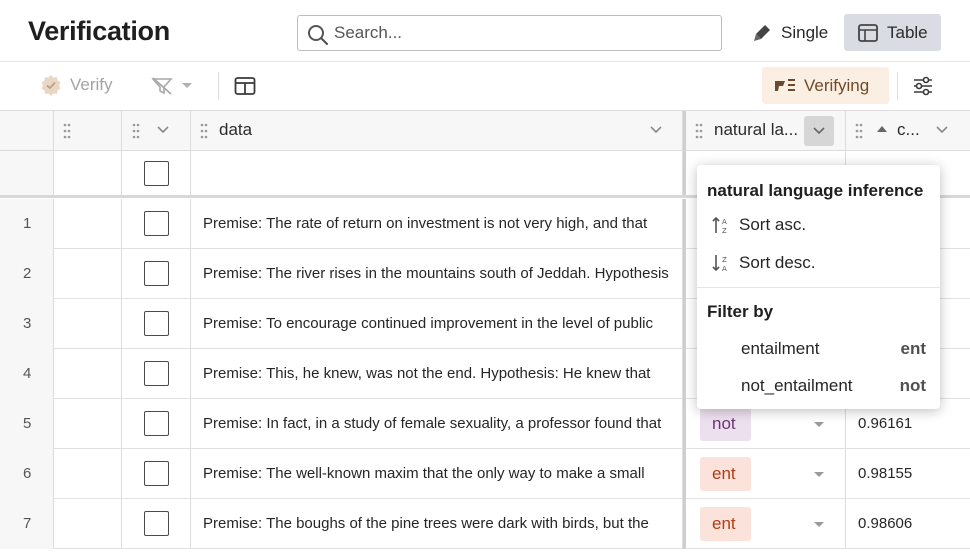 The width and height of the screenshot is (970, 552). Describe the element at coordinates (88, 131) in the screenshot. I see `header-meta-column` at that location.